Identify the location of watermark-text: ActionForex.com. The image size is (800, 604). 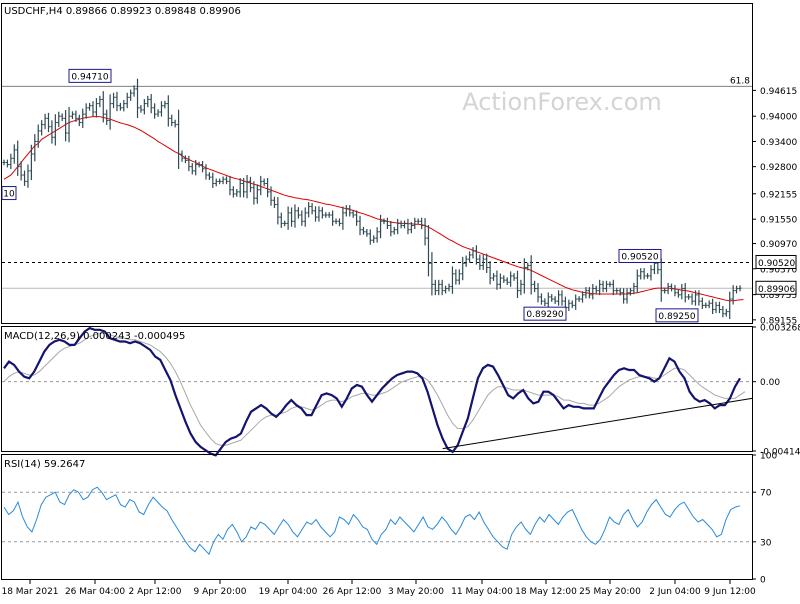
(562, 102).